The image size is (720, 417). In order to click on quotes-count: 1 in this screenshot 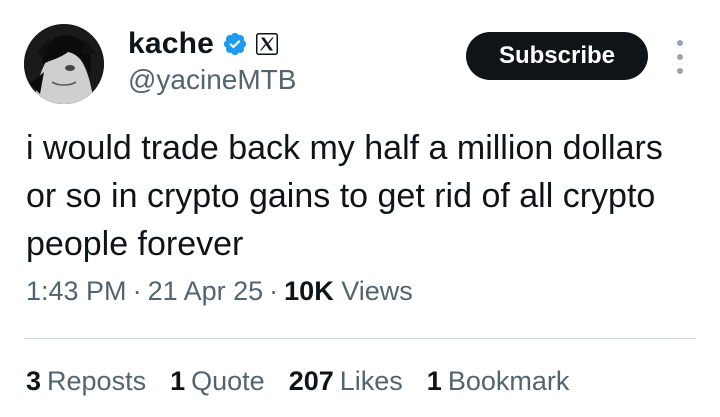, I will do `click(178, 381)`.